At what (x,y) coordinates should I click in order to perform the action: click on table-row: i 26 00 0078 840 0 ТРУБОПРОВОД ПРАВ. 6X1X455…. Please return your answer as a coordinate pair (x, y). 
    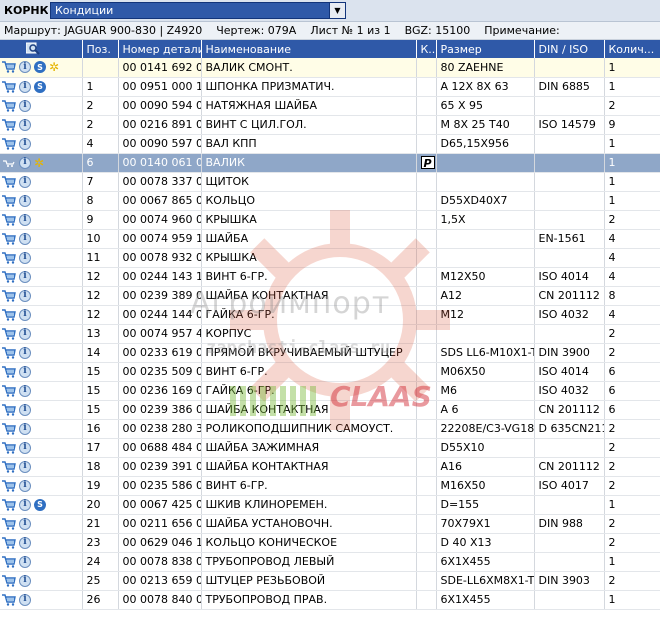
    Looking at the image, I should click on (330, 600).